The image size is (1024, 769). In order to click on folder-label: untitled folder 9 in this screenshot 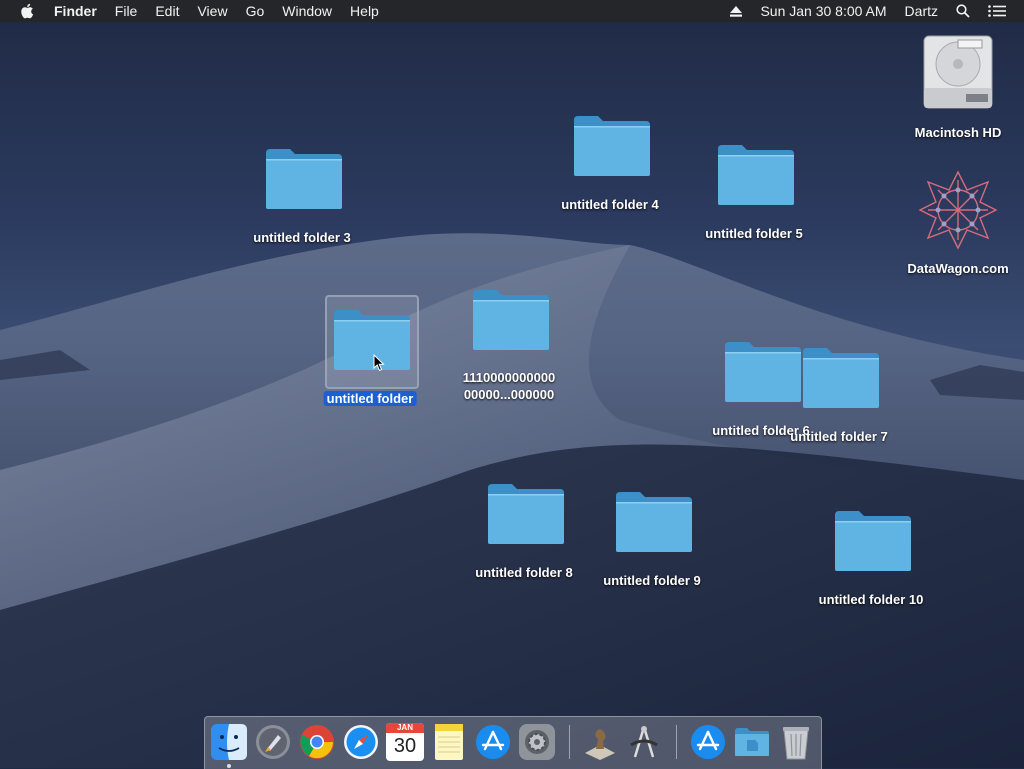, I will do `click(652, 580)`.